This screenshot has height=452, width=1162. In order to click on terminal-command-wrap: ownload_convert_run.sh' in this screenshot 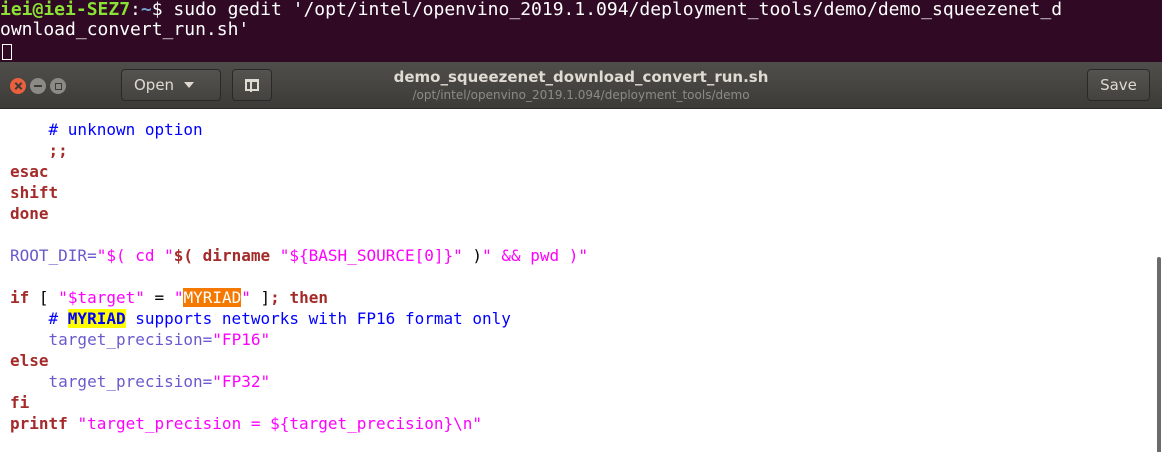, I will do `click(125, 29)`.